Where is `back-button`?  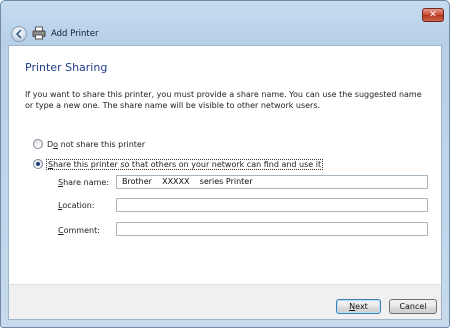 back-button is located at coordinates (19, 34).